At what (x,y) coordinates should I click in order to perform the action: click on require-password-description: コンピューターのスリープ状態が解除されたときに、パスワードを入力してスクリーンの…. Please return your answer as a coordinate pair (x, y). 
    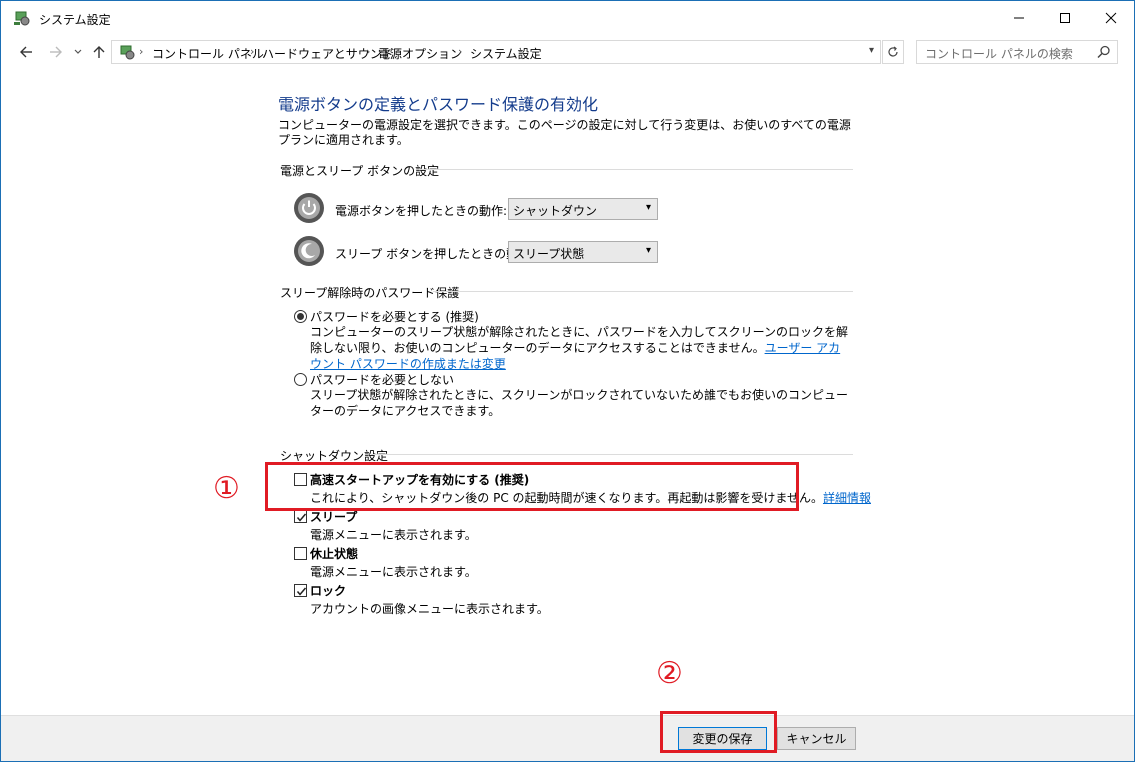
    Looking at the image, I should click on (580, 348).